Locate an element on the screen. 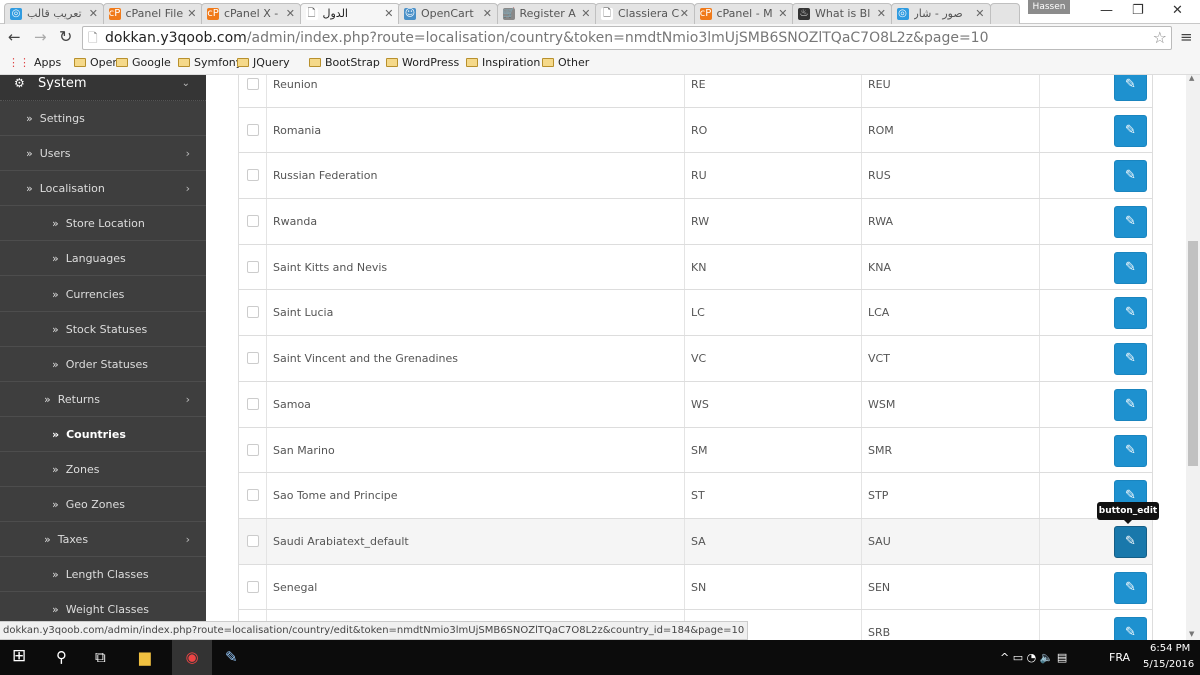  reload-button: ↻ is located at coordinates (65, 36).